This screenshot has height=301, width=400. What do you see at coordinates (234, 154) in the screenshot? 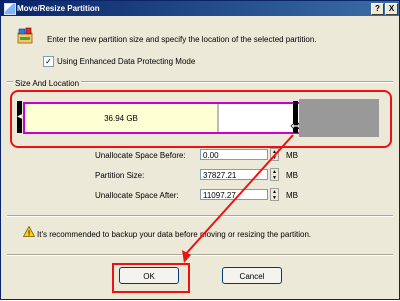
I see `before-field: 0.00` at bounding box center [234, 154].